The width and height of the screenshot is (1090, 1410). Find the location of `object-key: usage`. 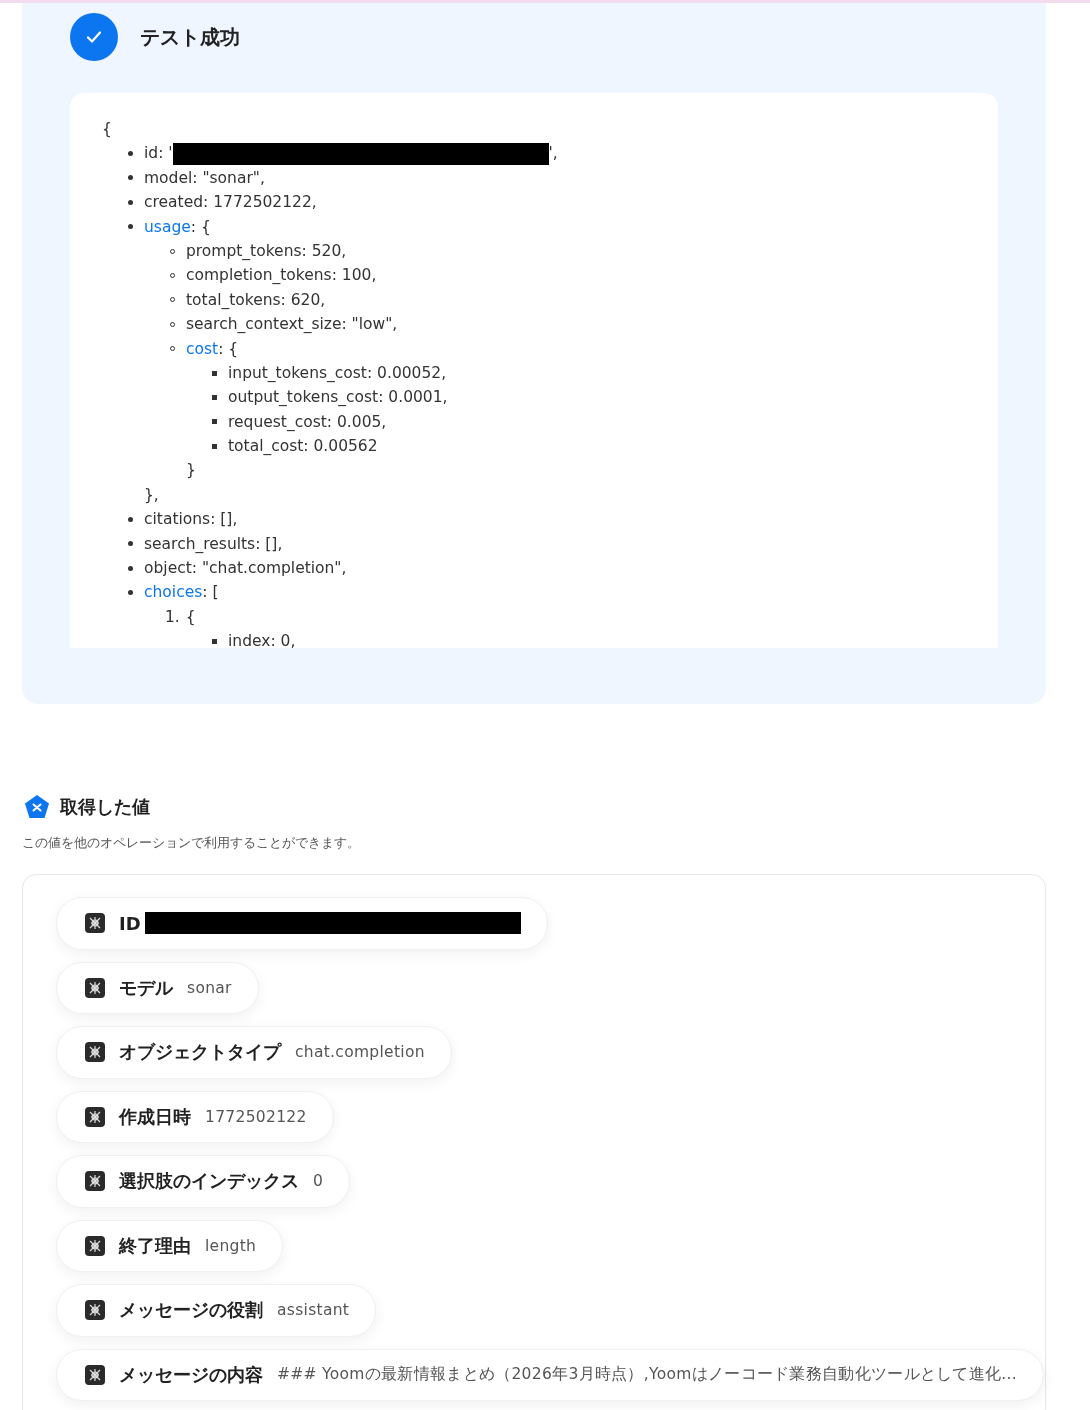

object-key: usage is located at coordinates (167, 226).